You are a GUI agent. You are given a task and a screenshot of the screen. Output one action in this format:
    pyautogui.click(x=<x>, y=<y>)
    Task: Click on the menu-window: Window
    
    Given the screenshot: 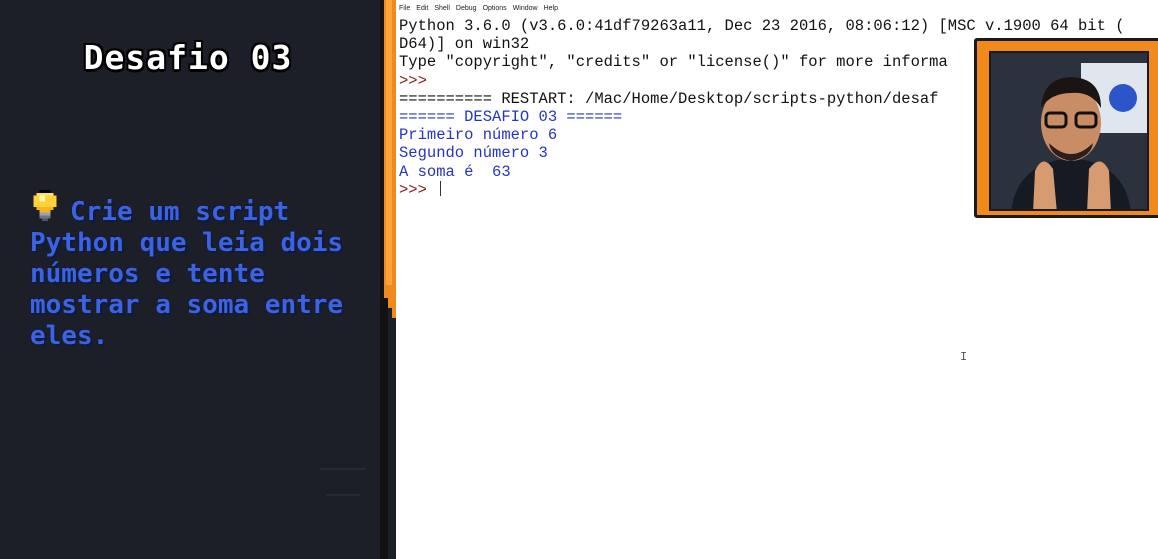 What is the action you would take?
    pyautogui.click(x=525, y=9)
    